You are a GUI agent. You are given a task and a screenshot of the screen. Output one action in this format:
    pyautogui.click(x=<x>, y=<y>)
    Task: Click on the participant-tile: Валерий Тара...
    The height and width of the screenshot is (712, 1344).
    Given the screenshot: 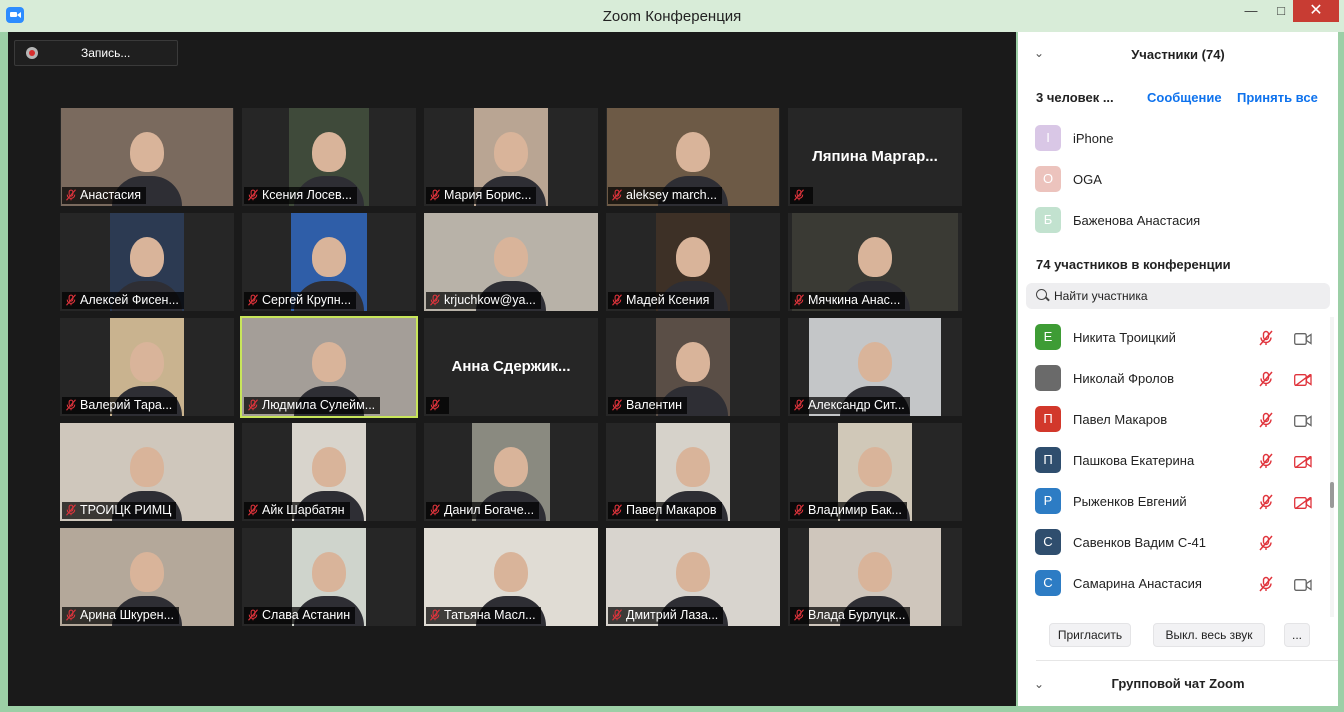 What is the action you would take?
    pyautogui.click(x=147, y=367)
    